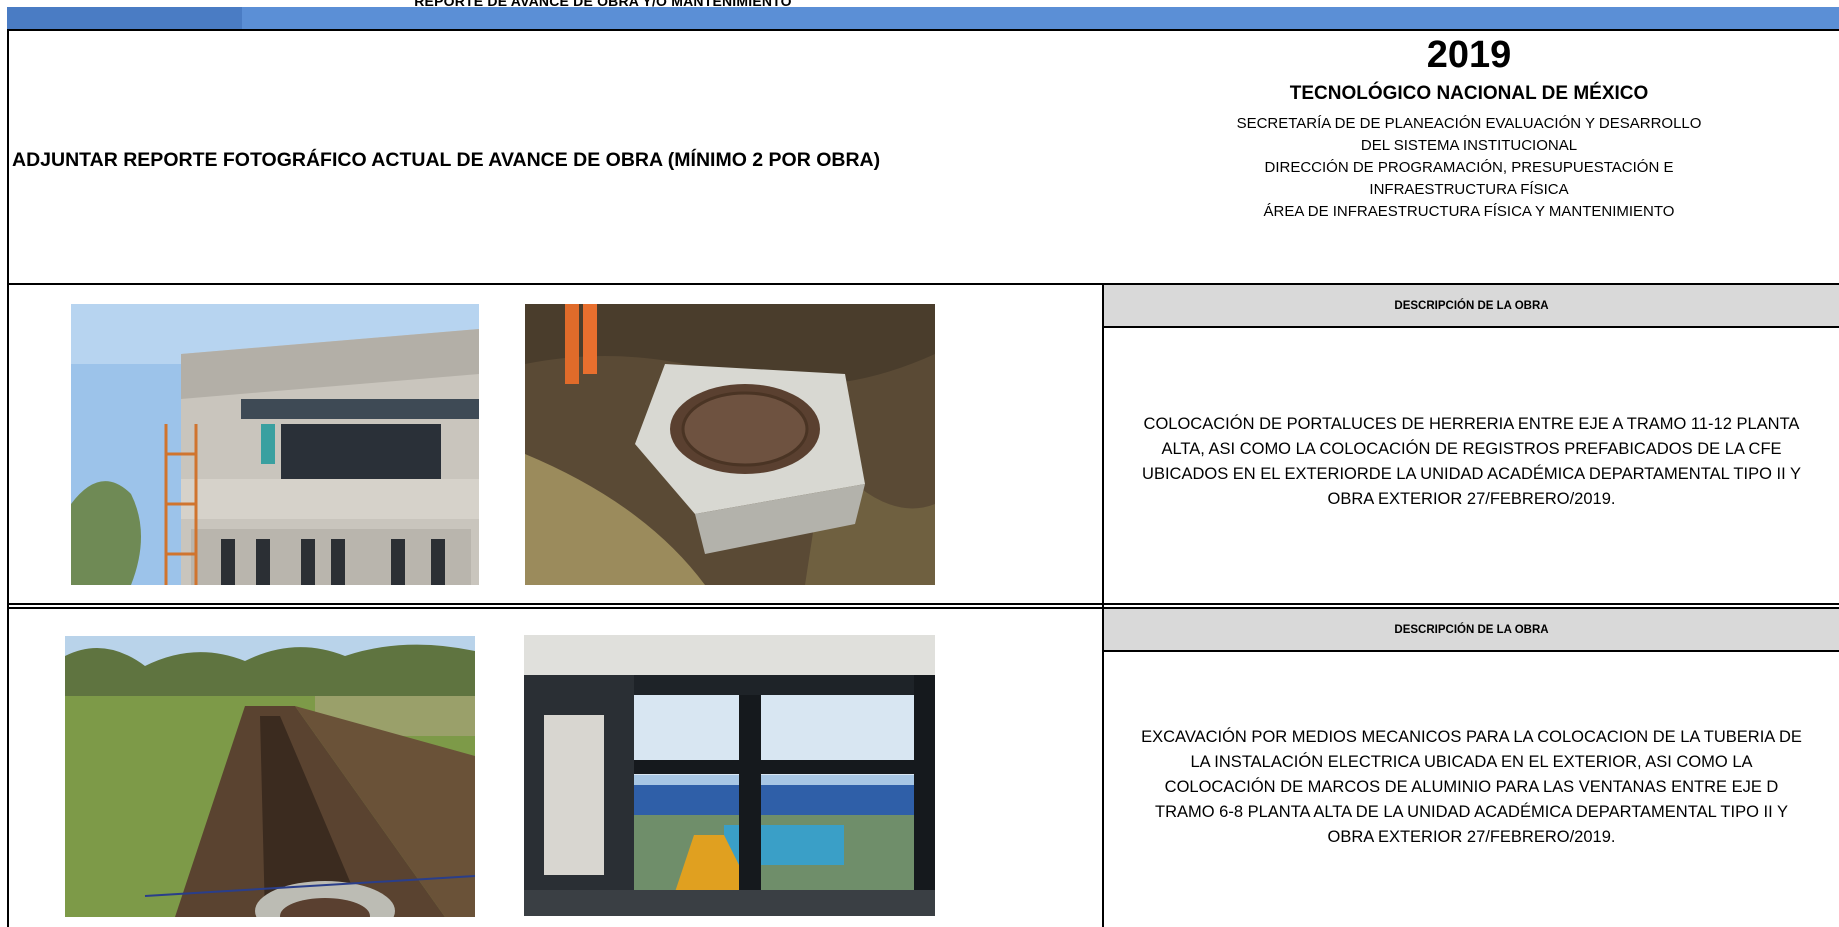 This screenshot has width=1839, height=927. What do you see at coordinates (729, 775) in the screenshot?
I see `photo-aluminum-window` at bounding box center [729, 775].